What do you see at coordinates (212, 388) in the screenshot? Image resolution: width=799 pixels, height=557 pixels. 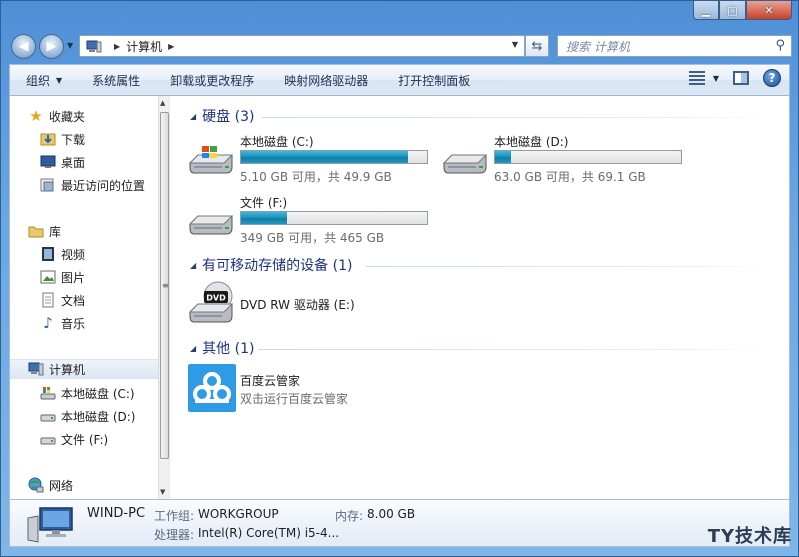 I see `baidu-cloud-icon` at bounding box center [212, 388].